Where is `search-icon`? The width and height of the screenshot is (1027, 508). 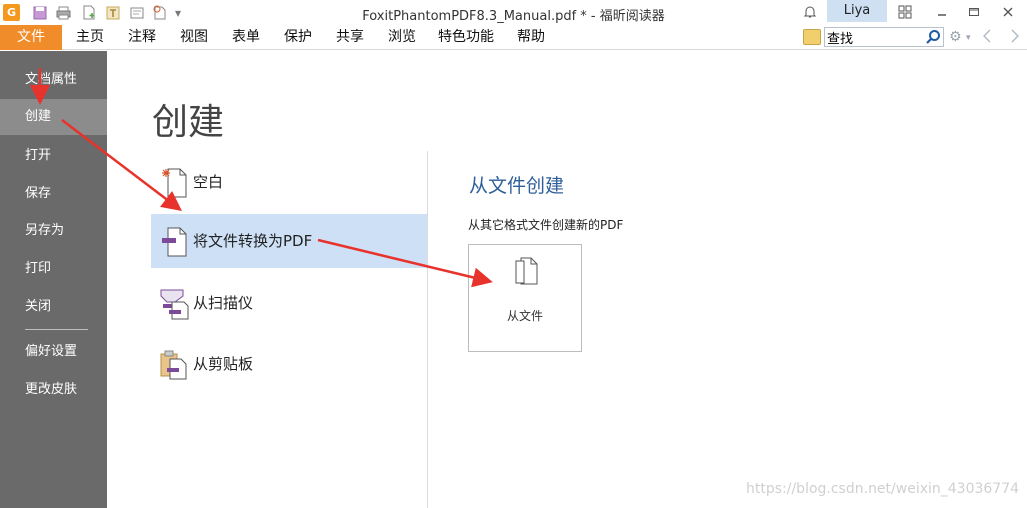
search-icon is located at coordinates (933, 37).